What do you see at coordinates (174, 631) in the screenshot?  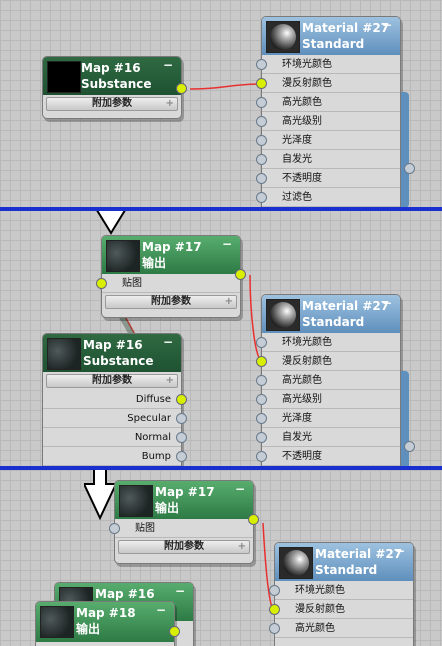 I see `map18-output-socket` at bounding box center [174, 631].